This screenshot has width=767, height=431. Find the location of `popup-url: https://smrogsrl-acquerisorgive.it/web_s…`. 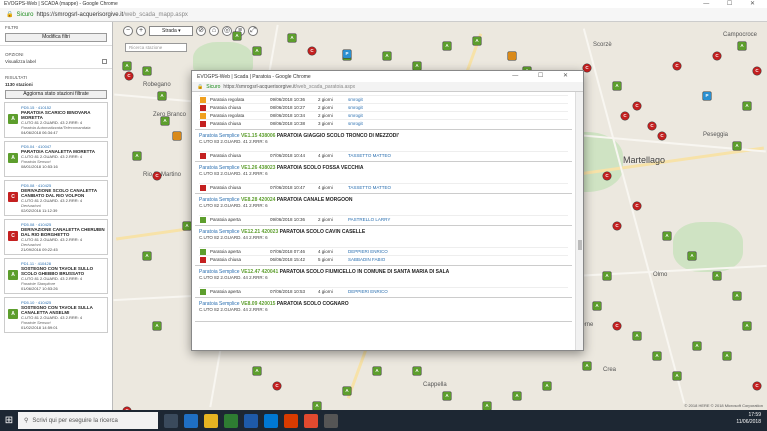

popup-url: https://smrogsrl-acquerisorgive.it/web_s… is located at coordinates (289, 87).